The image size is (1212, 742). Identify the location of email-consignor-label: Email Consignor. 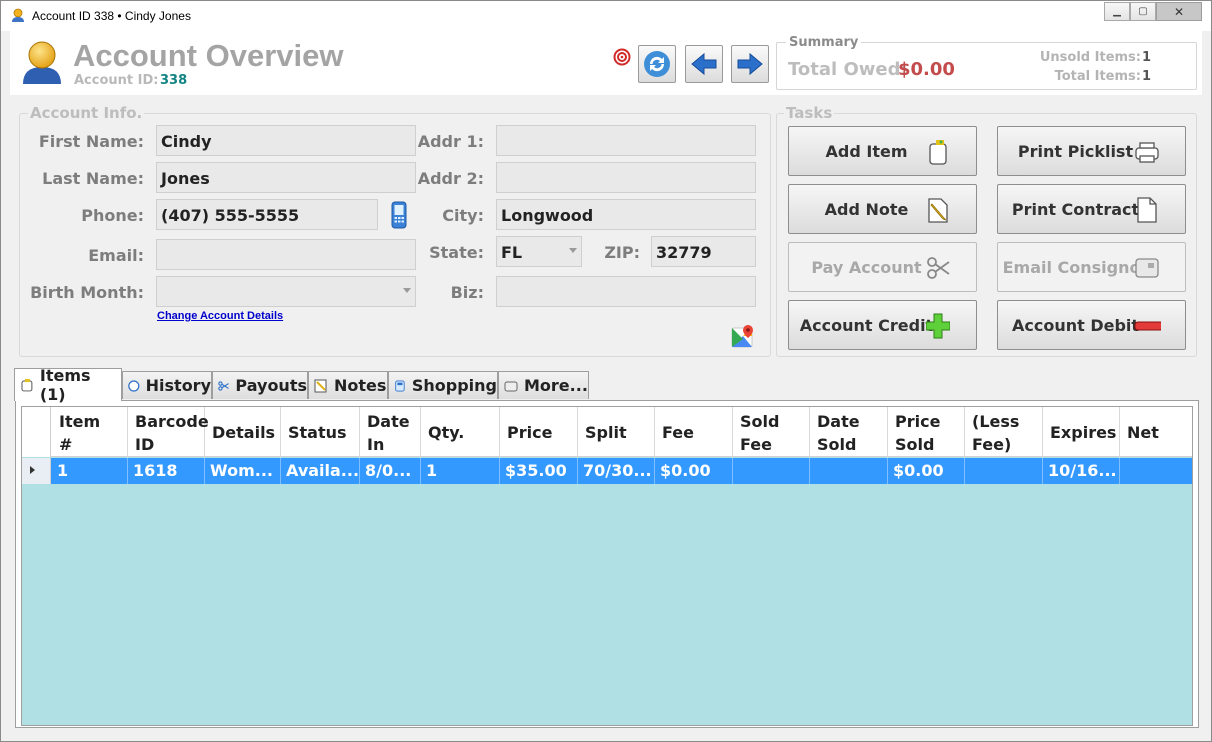
(1075, 267).